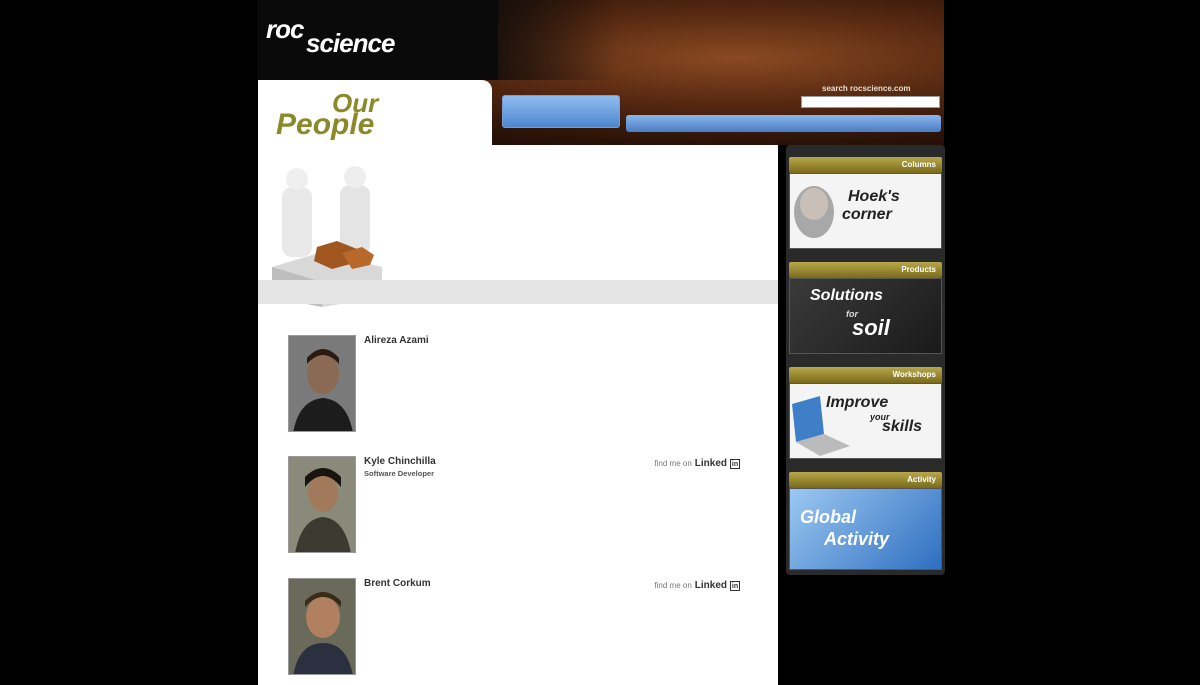 This screenshot has width=1200, height=685. I want to click on person-name: Kyle Chinchilla, so click(400, 461).